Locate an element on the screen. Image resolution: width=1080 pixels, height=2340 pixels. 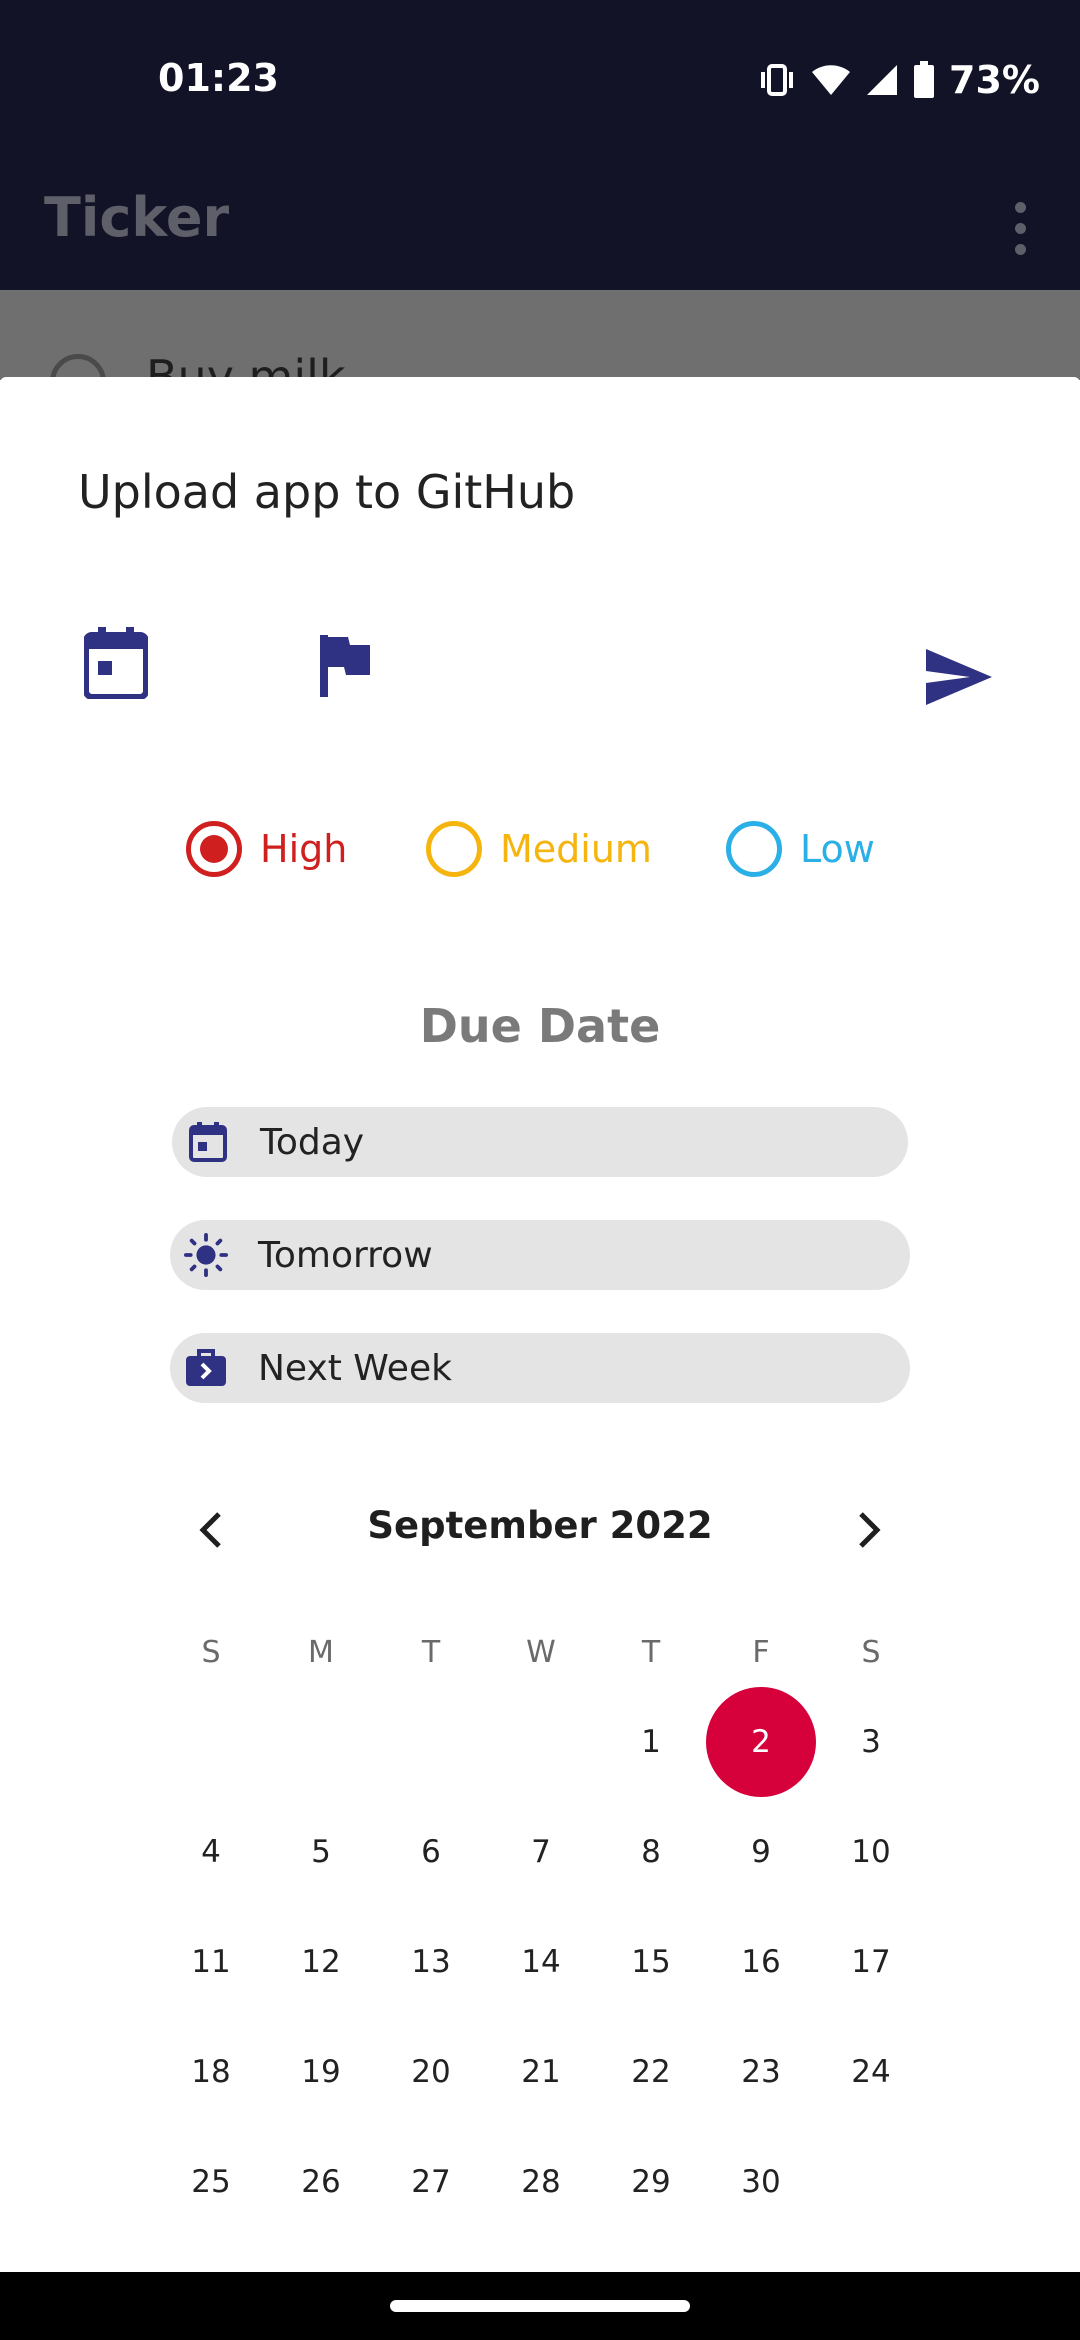
calendar-day-number: 17 is located at coordinates (871, 1962).